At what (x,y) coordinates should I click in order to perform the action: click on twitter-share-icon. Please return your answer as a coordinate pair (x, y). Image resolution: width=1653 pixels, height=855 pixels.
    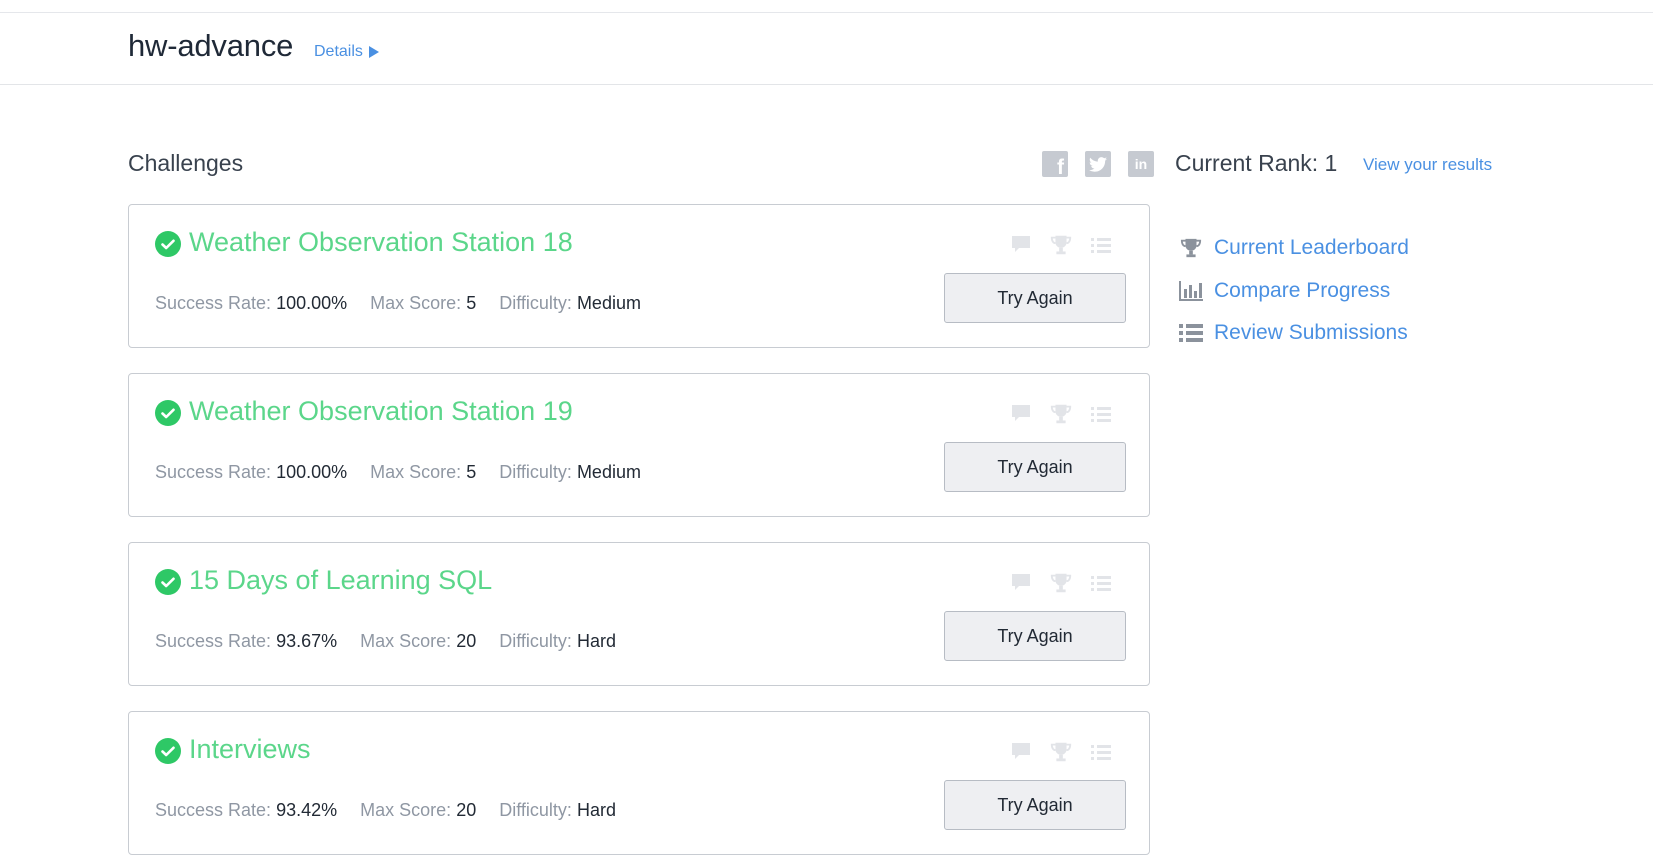
    Looking at the image, I should click on (1098, 164).